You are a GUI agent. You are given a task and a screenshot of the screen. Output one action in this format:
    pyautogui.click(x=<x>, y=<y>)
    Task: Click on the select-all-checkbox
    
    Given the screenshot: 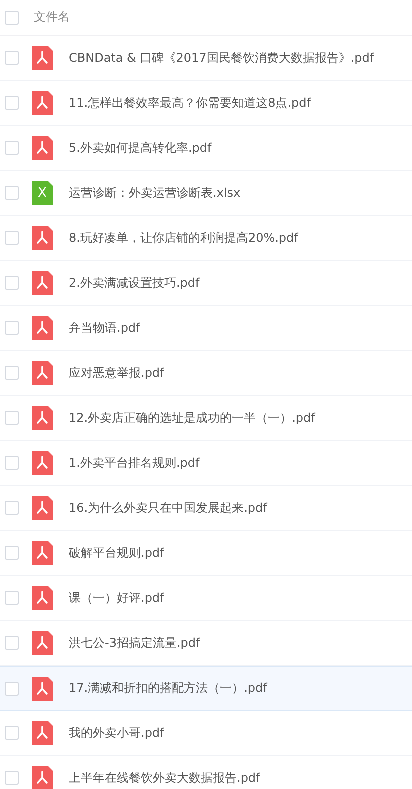 What is the action you would take?
    pyautogui.click(x=12, y=17)
    